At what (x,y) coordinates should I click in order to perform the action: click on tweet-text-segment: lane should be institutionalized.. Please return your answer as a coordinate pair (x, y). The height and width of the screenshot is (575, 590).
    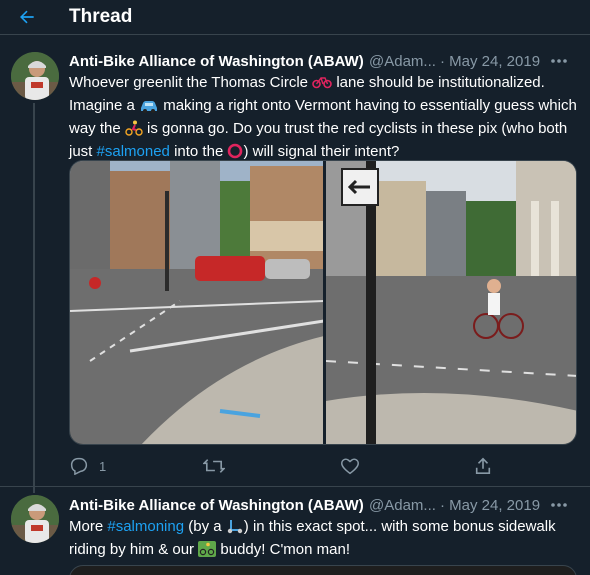
    Looking at the image, I should click on (440, 82).